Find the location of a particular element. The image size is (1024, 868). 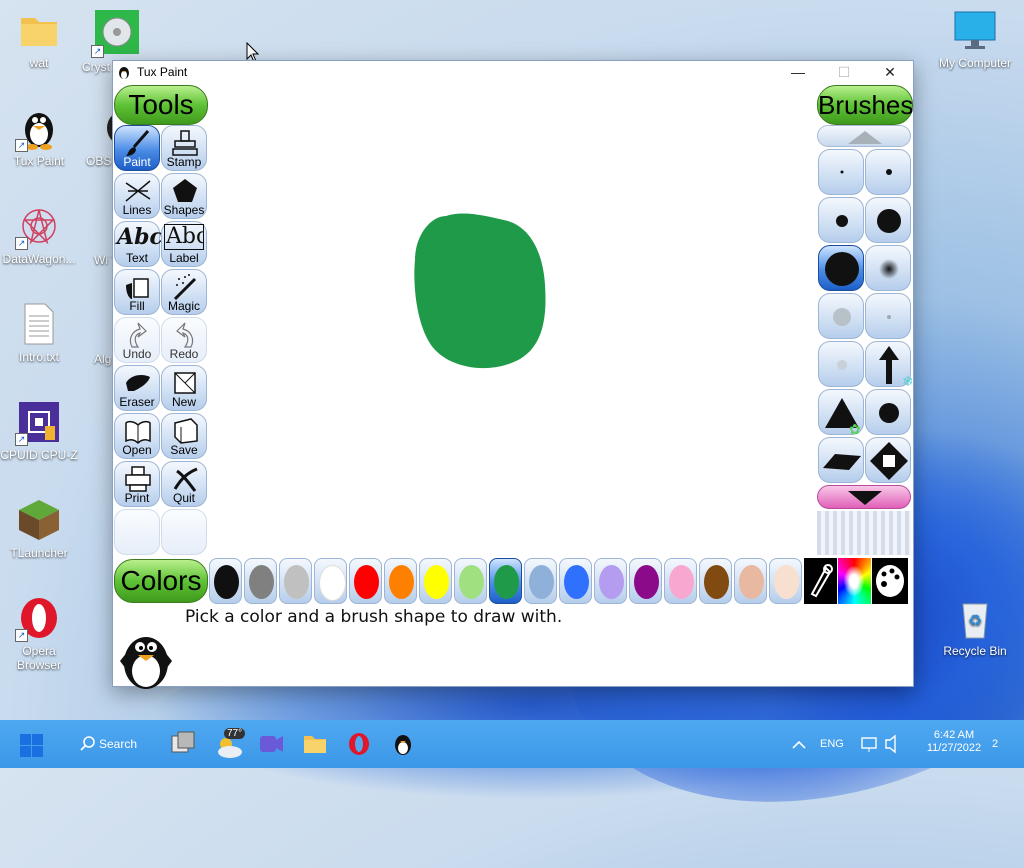

color-swatch is located at coordinates (296, 582).